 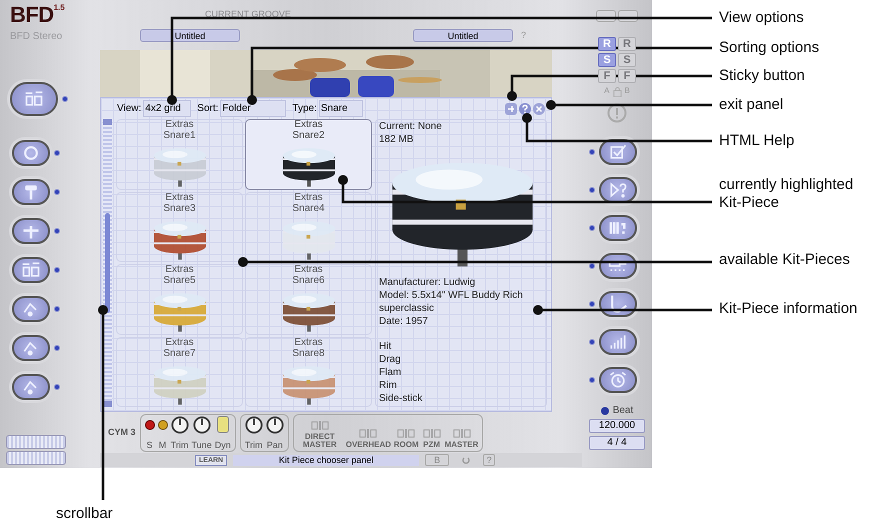 I want to click on type-dropdown: Snare, so click(x=340, y=108).